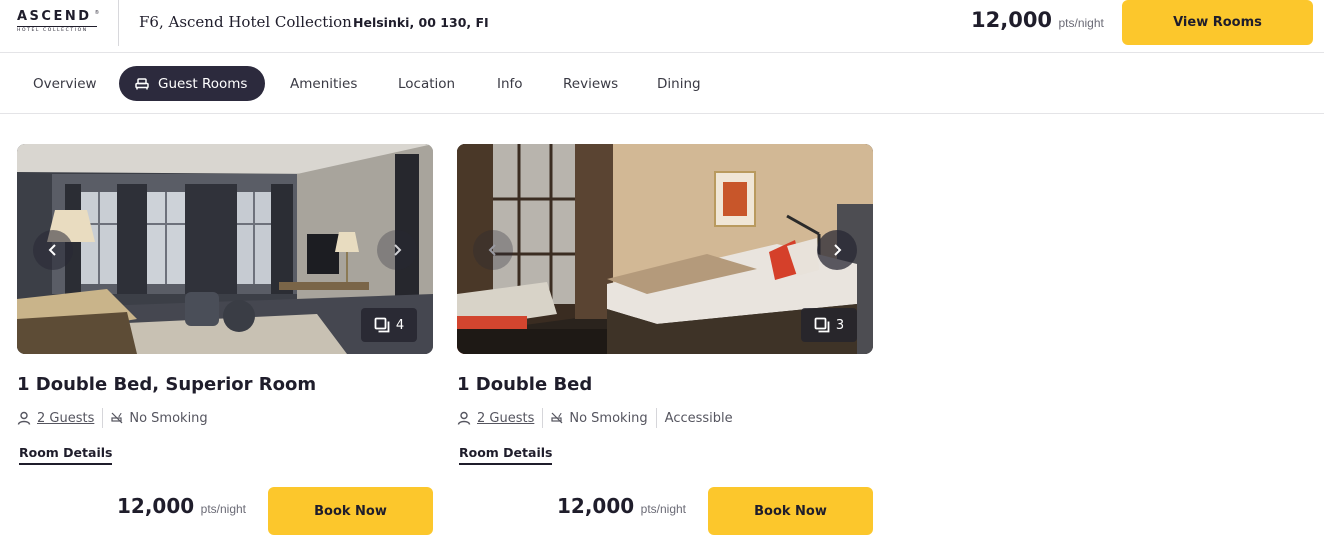  Describe the element at coordinates (97, 13) in the screenshot. I see `logo-registered-mark: ®` at that location.